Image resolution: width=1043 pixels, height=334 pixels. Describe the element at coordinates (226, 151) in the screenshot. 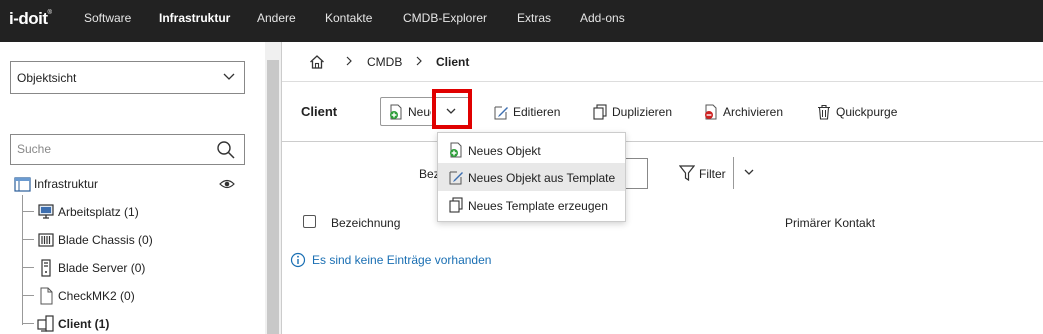

I see `search-icon` at that location.